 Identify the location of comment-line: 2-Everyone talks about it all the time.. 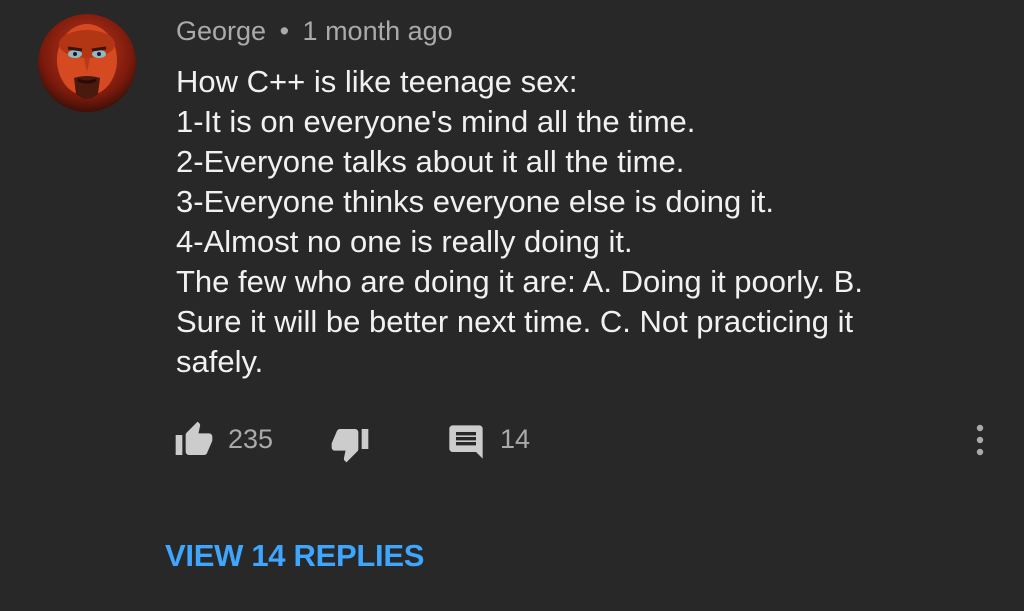
(430, 161).